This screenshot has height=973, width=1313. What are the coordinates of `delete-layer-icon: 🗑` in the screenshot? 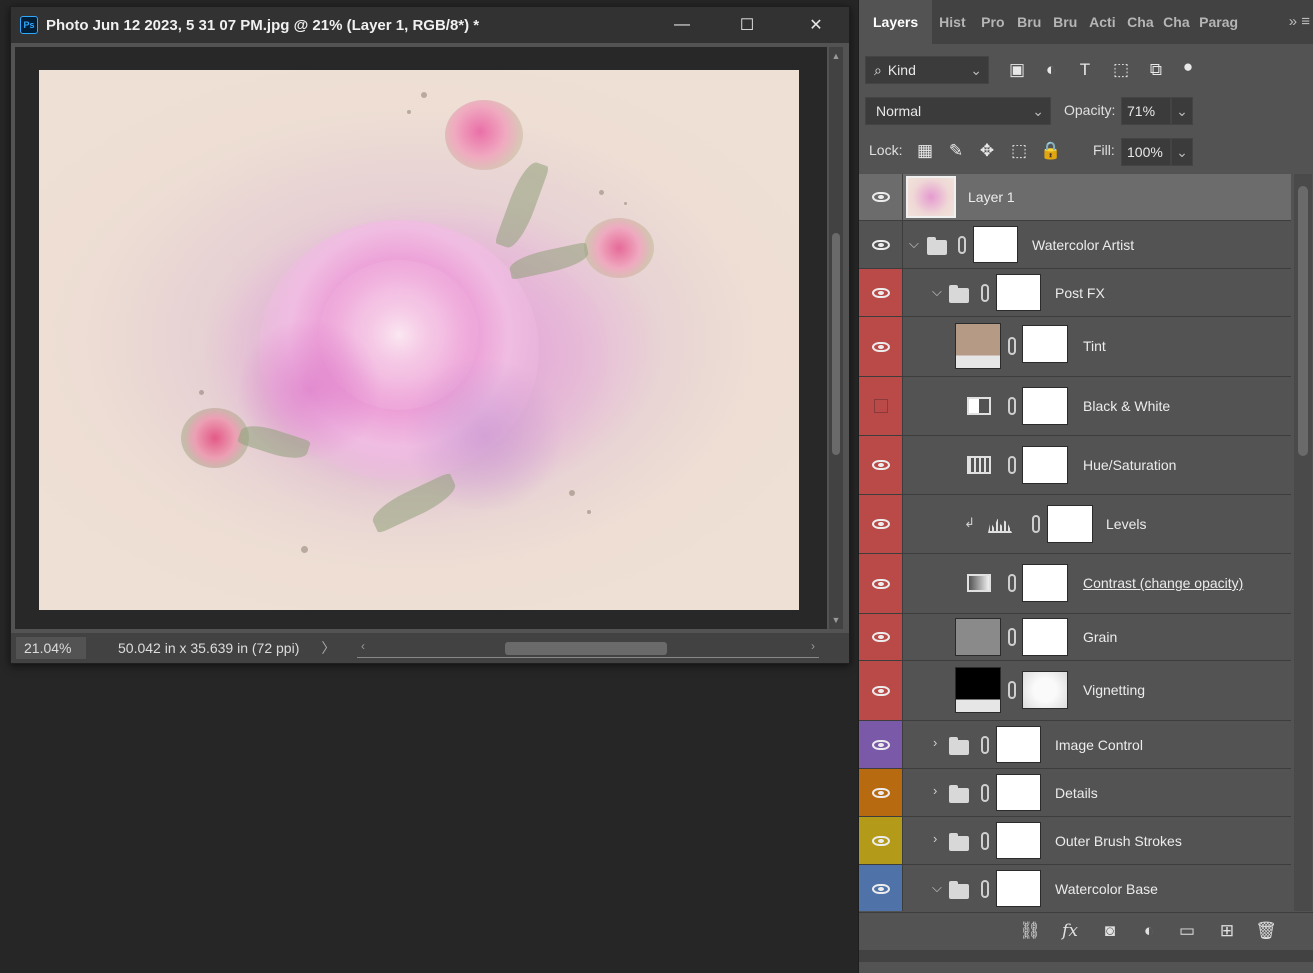 It's located at (1266, 931).